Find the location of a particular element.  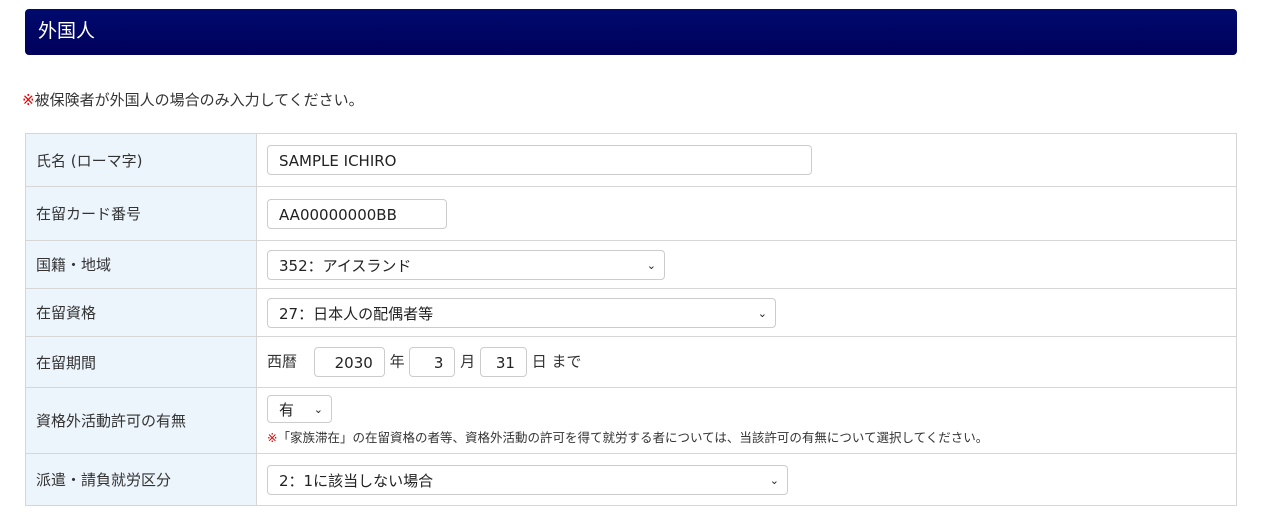

foreigner-note: ※被保険者が外国人の場合のみ入力してください。 is located at coordinates (193, 99).